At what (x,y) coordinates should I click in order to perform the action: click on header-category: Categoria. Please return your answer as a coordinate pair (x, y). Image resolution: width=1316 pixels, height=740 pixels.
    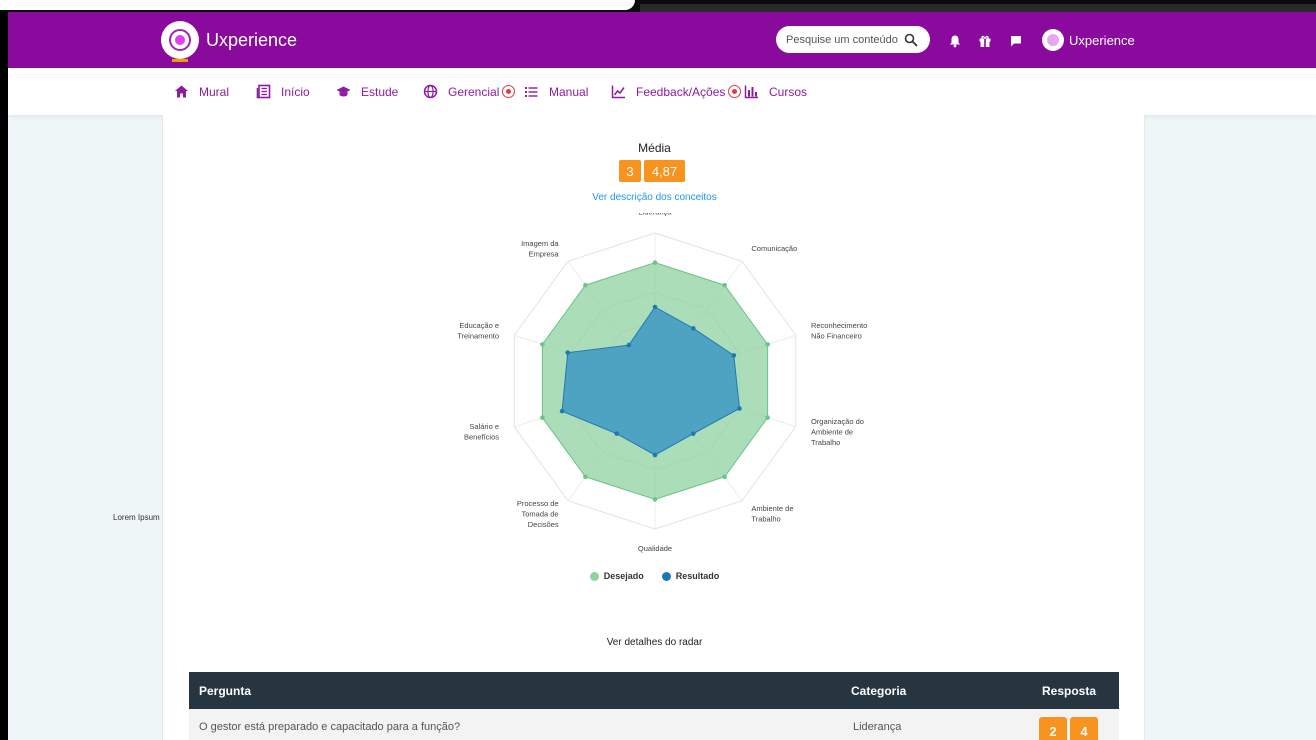
    Looking at the image, I should click on (879, 691).